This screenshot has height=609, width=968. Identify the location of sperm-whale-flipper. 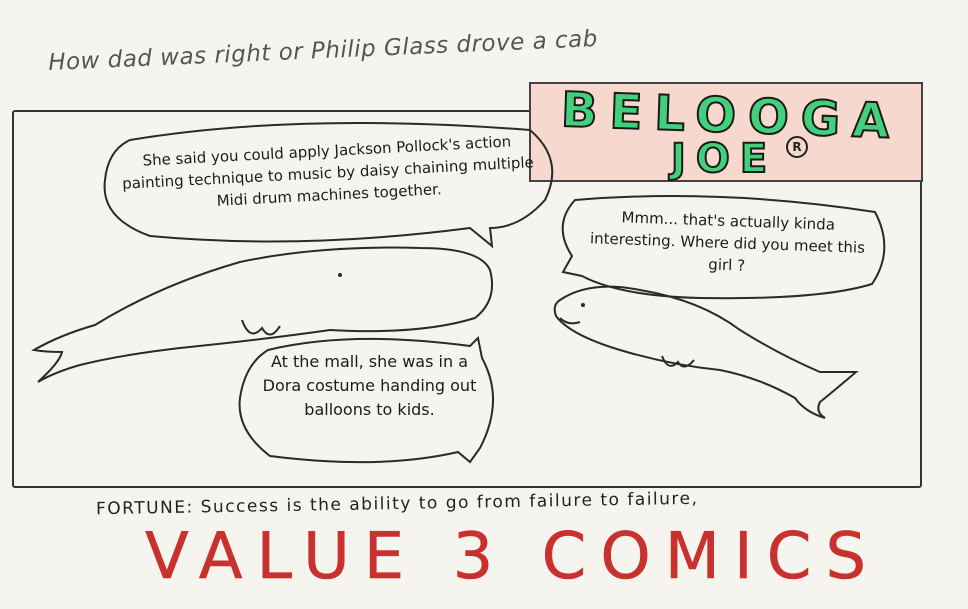
(261, 327).